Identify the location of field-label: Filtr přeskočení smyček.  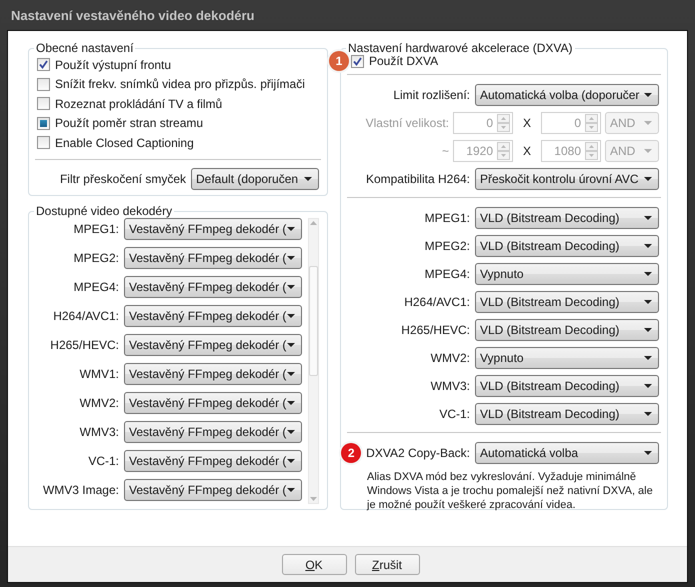
(123, 179).